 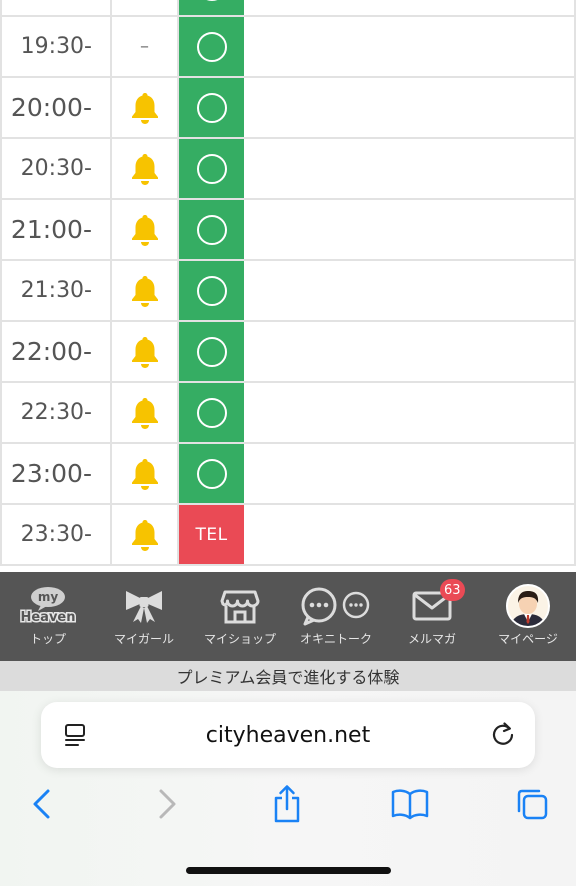 I want to click on time-cell: 22:00-, so click(x=56, y=351).